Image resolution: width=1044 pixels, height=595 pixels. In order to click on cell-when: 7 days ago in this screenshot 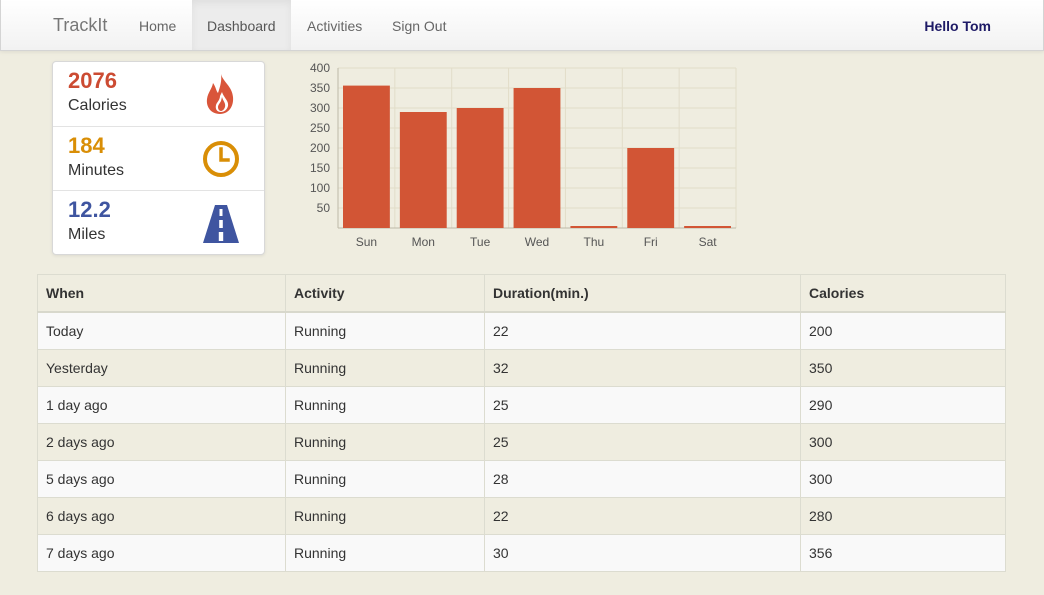, I will do `click(161, 553)`.